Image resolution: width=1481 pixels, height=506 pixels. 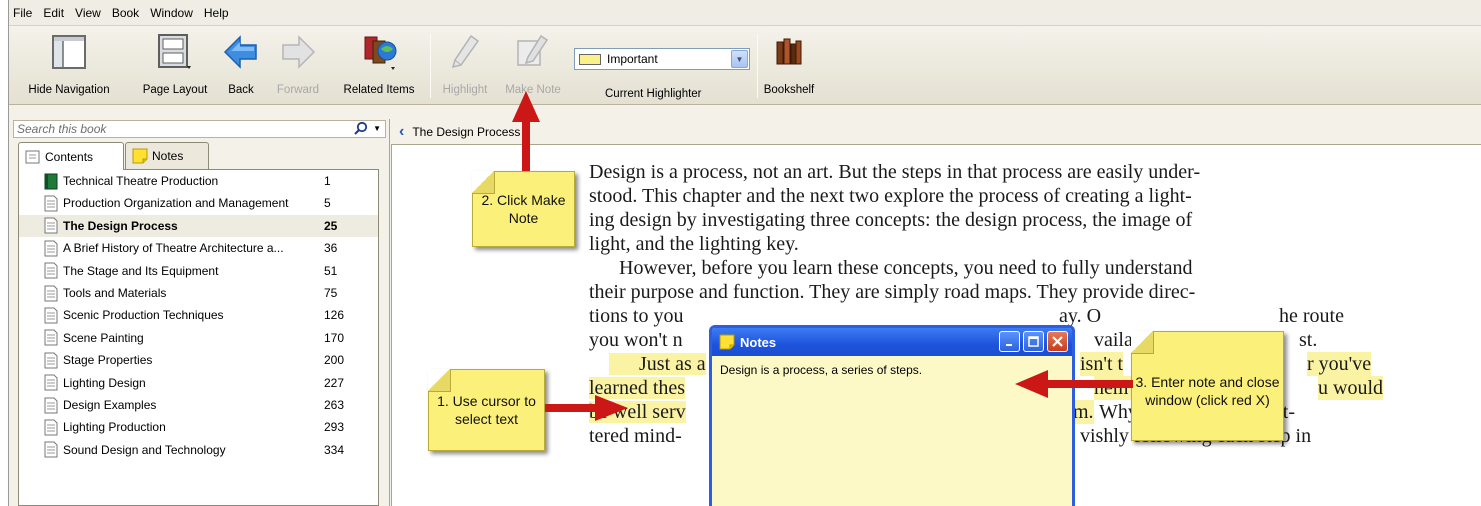 What do you see at coordinates (198, 203) in the screenshot?
I see `toc-item: Production Organization and Management 5` at bounding box center [198, 203].